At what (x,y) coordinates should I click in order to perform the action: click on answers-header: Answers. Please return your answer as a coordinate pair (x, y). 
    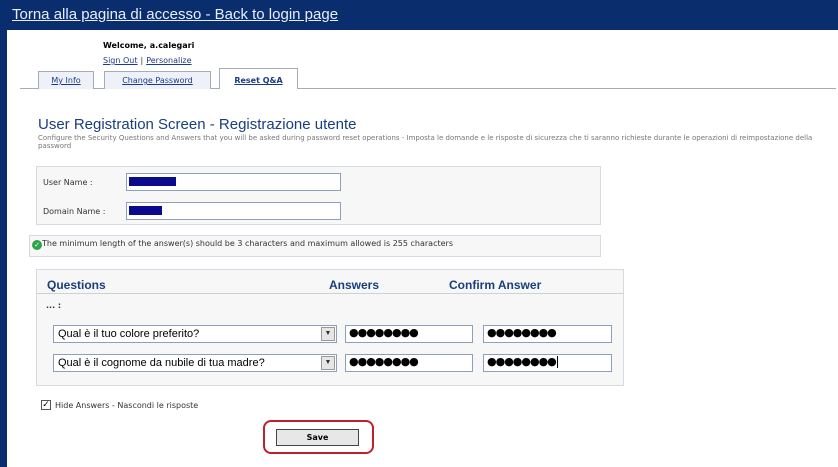
    Looking at the image, I should click on (354, 285).